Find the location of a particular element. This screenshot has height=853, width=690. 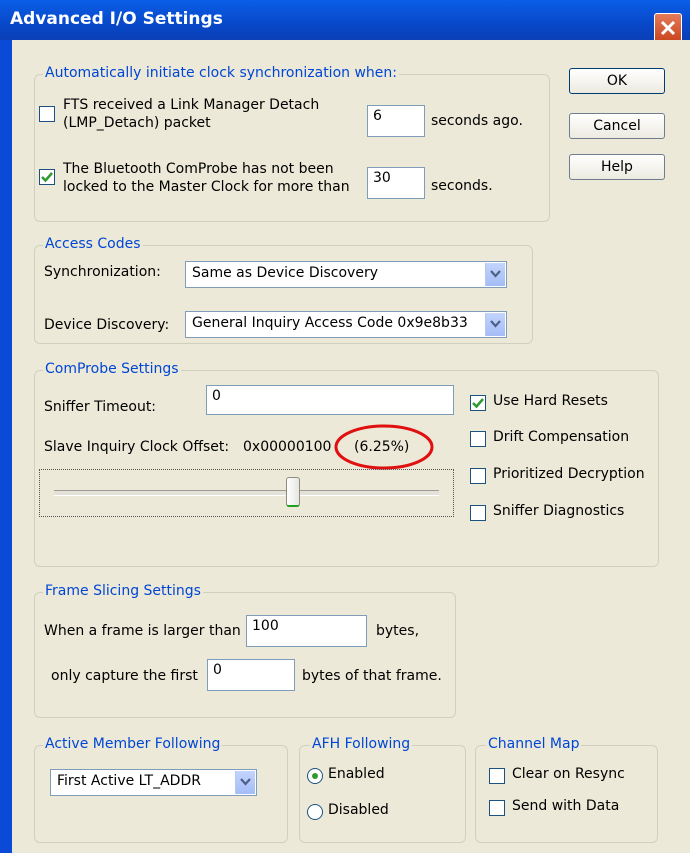

device-discovery-dropdown-button is located at coordinates (495, 324).